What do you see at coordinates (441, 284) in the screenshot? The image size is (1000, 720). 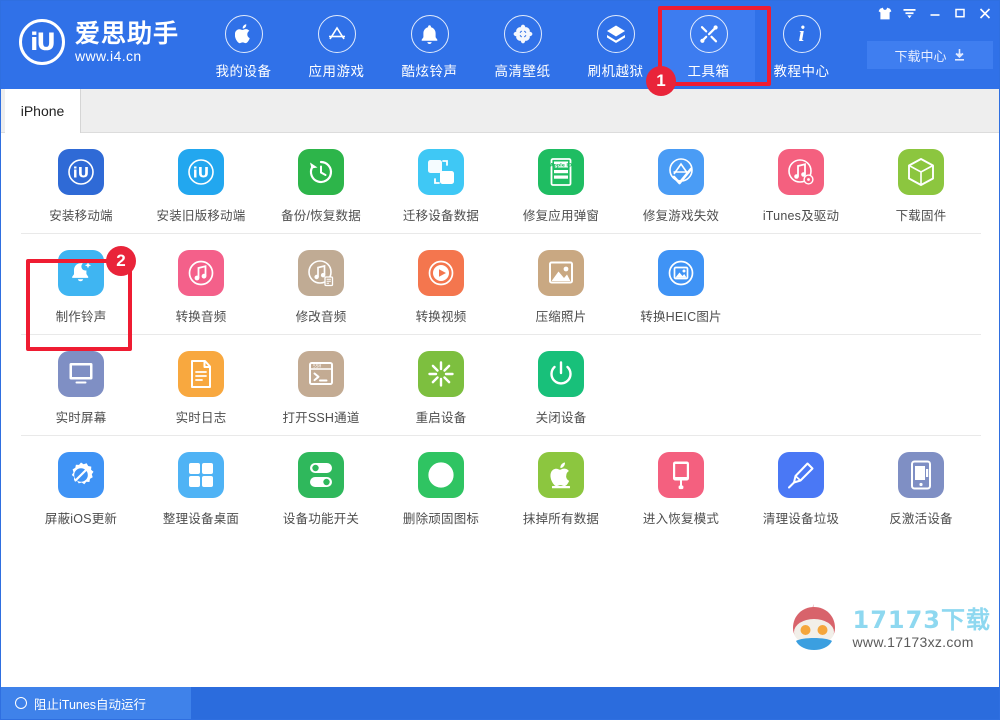 I see `tool-convert-video: 转换视频` at bounding box center [441, 284].